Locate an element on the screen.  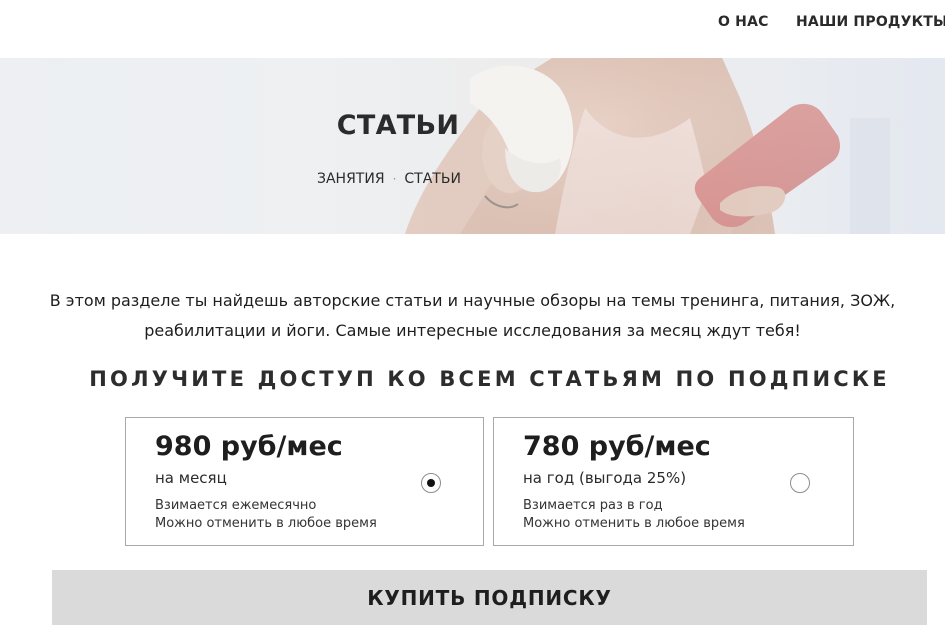
plan-period: на месяц is located at coordinates (191, 478).